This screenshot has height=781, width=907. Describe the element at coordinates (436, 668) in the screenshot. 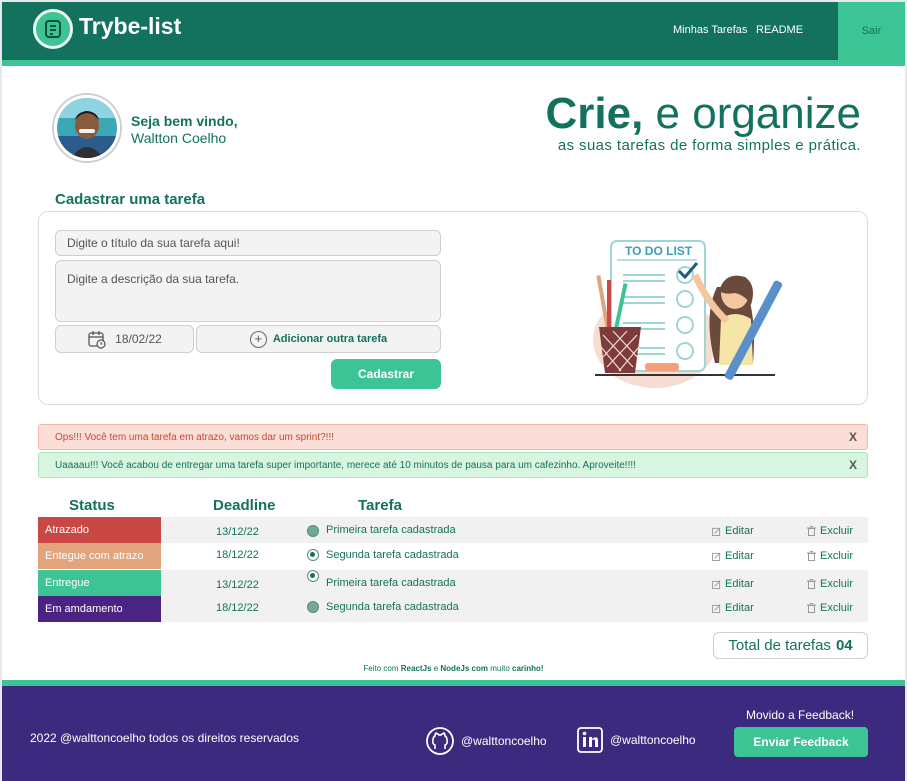

I see `made-with-and: e` at that location.